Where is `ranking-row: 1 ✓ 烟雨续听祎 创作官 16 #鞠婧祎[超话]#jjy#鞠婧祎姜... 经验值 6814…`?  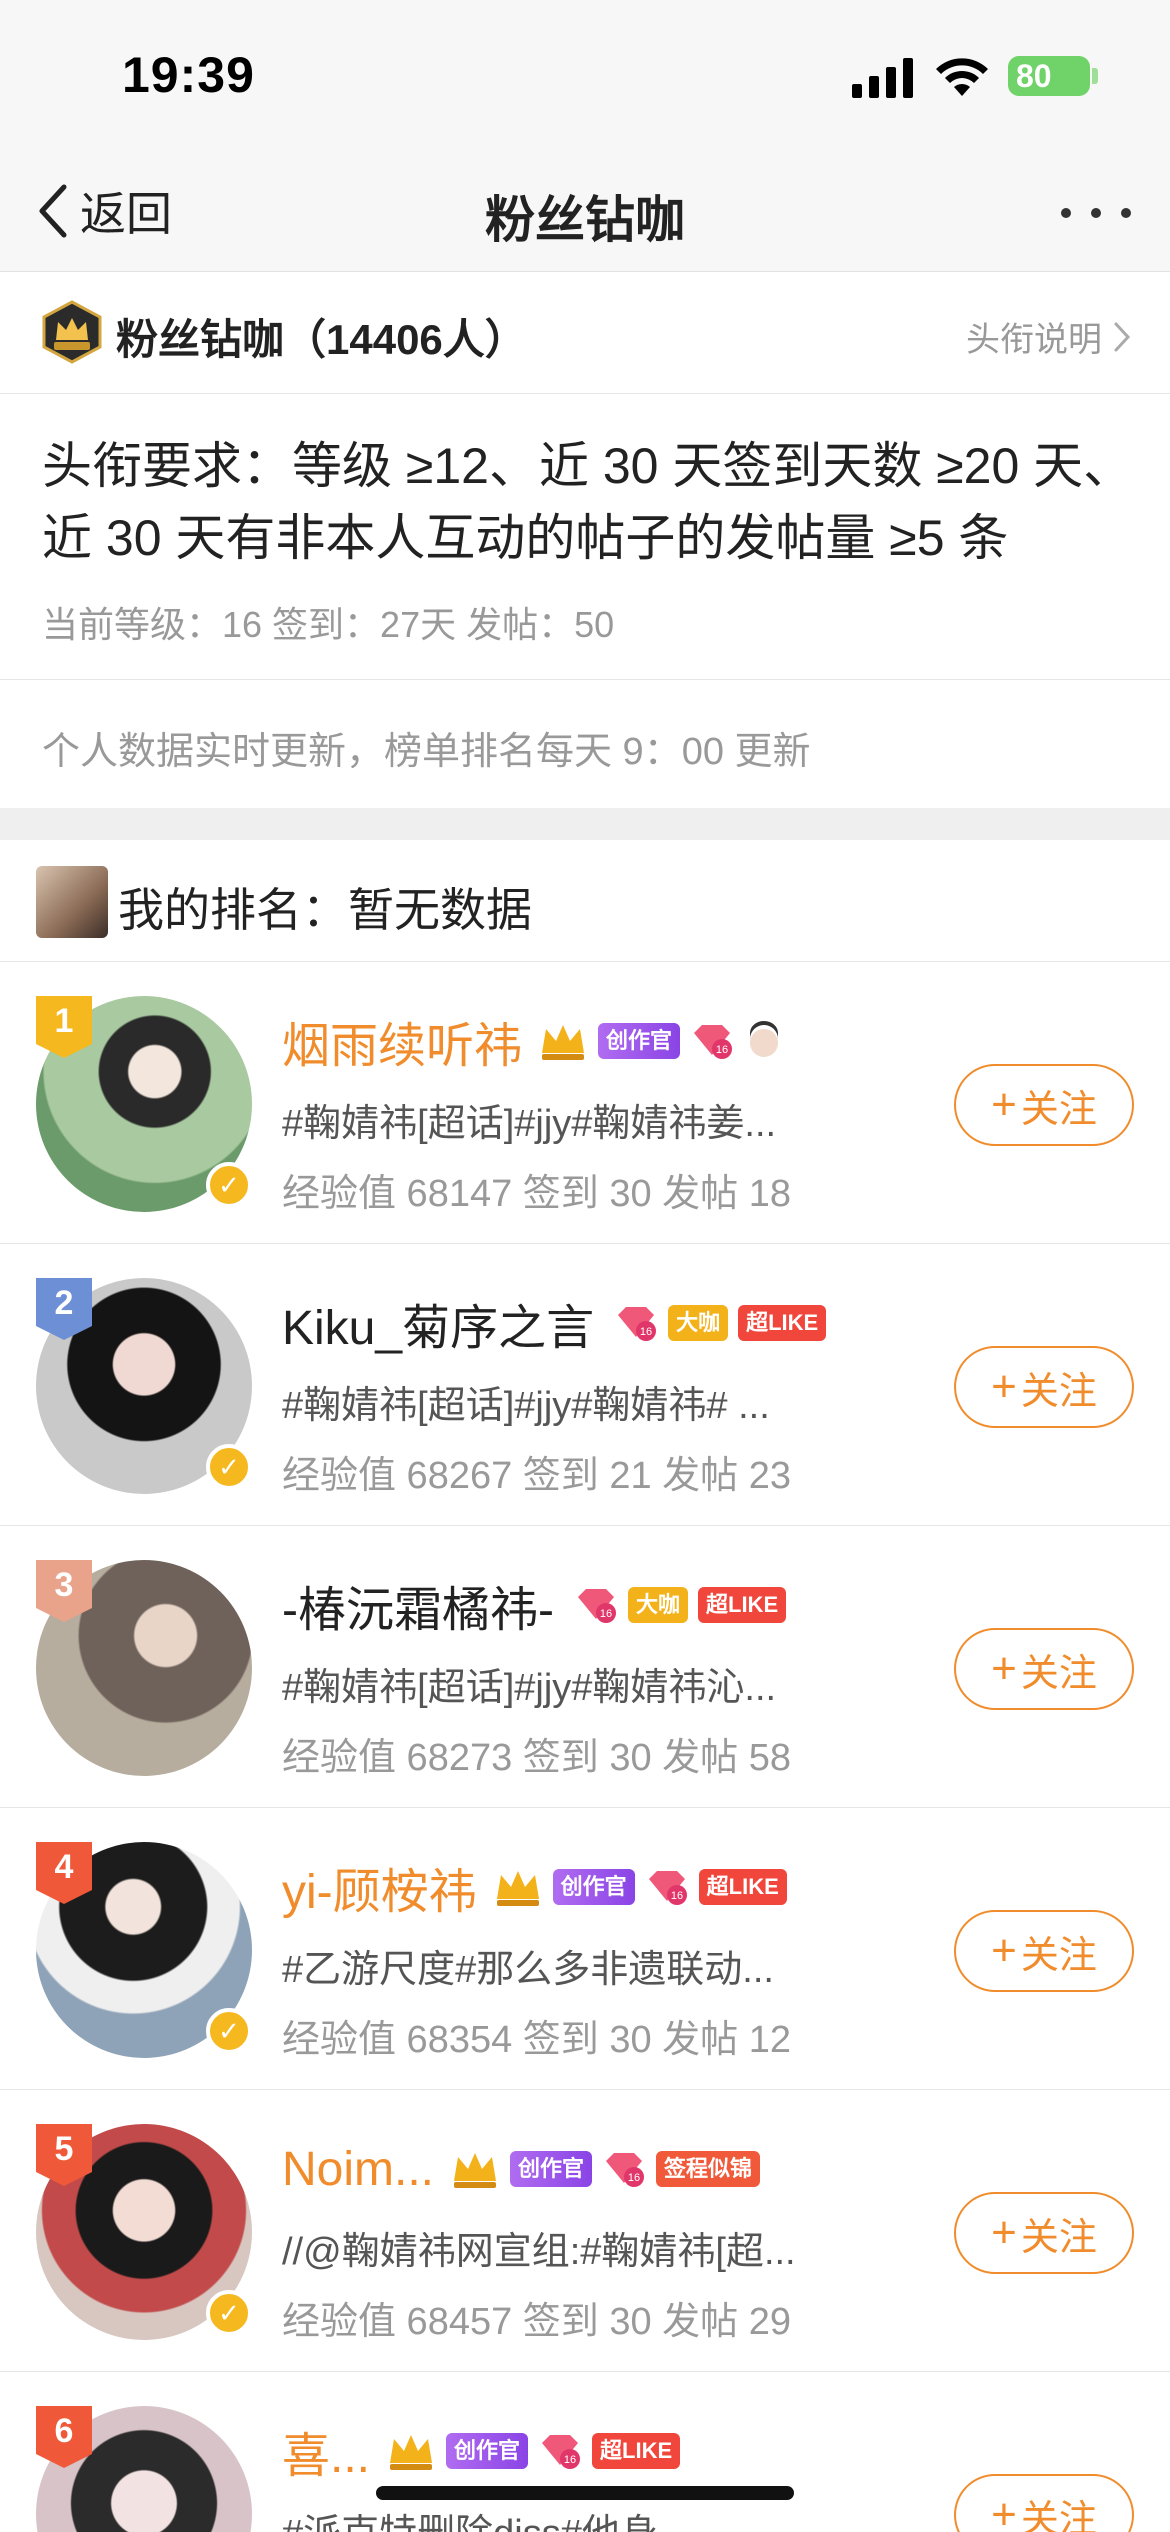
ranking-row: 1 ✓ 烟雨续听祎 创作官 16 #鞠婧祎[超话]#jjy#鞠婧祎姜... 经验值 6814… is located at coordinates (585, 1103).